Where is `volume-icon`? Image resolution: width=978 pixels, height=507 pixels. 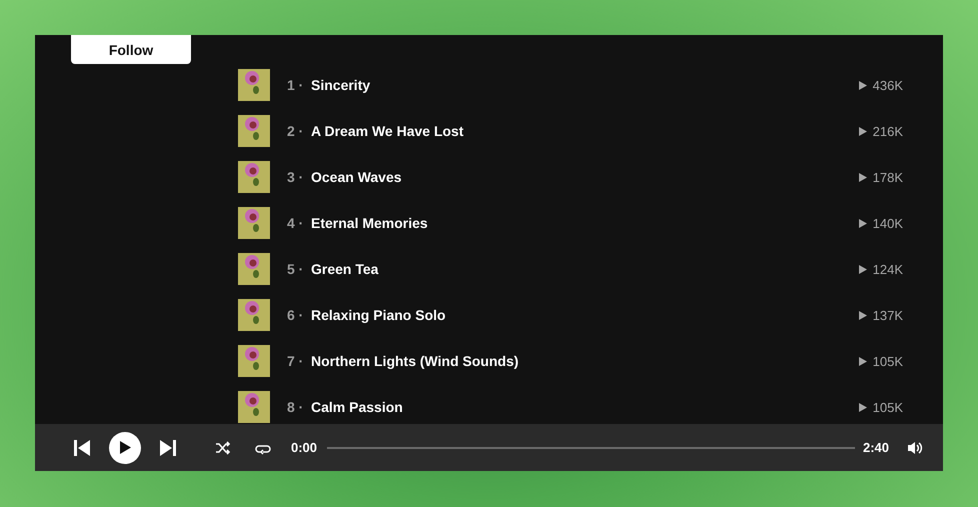
volume-icon is located at coordinates (915, 447).